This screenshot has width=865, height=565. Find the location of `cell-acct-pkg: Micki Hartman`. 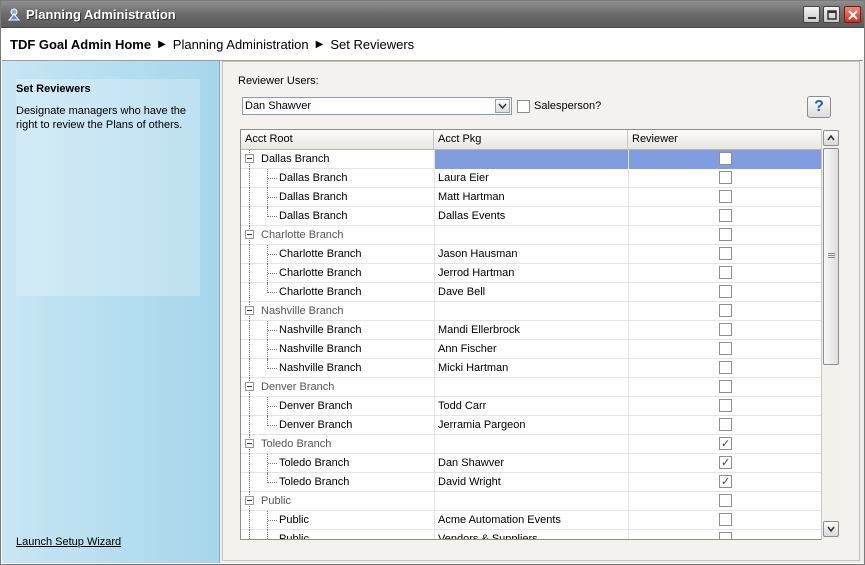

cell-acct-pkg: Micki Hartman is located at coordinates (531, 368).